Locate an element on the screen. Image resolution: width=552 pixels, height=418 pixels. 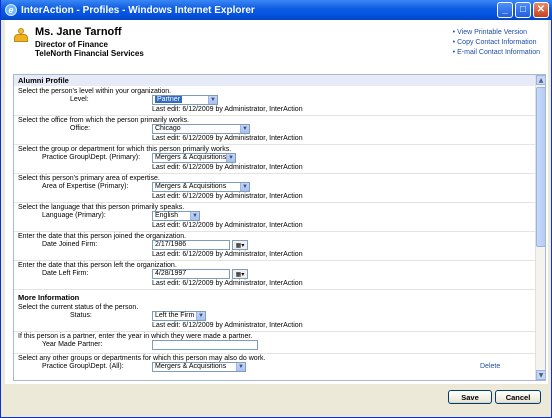
window-controls: _ □ ✕ is located at coordinates (523, 10).